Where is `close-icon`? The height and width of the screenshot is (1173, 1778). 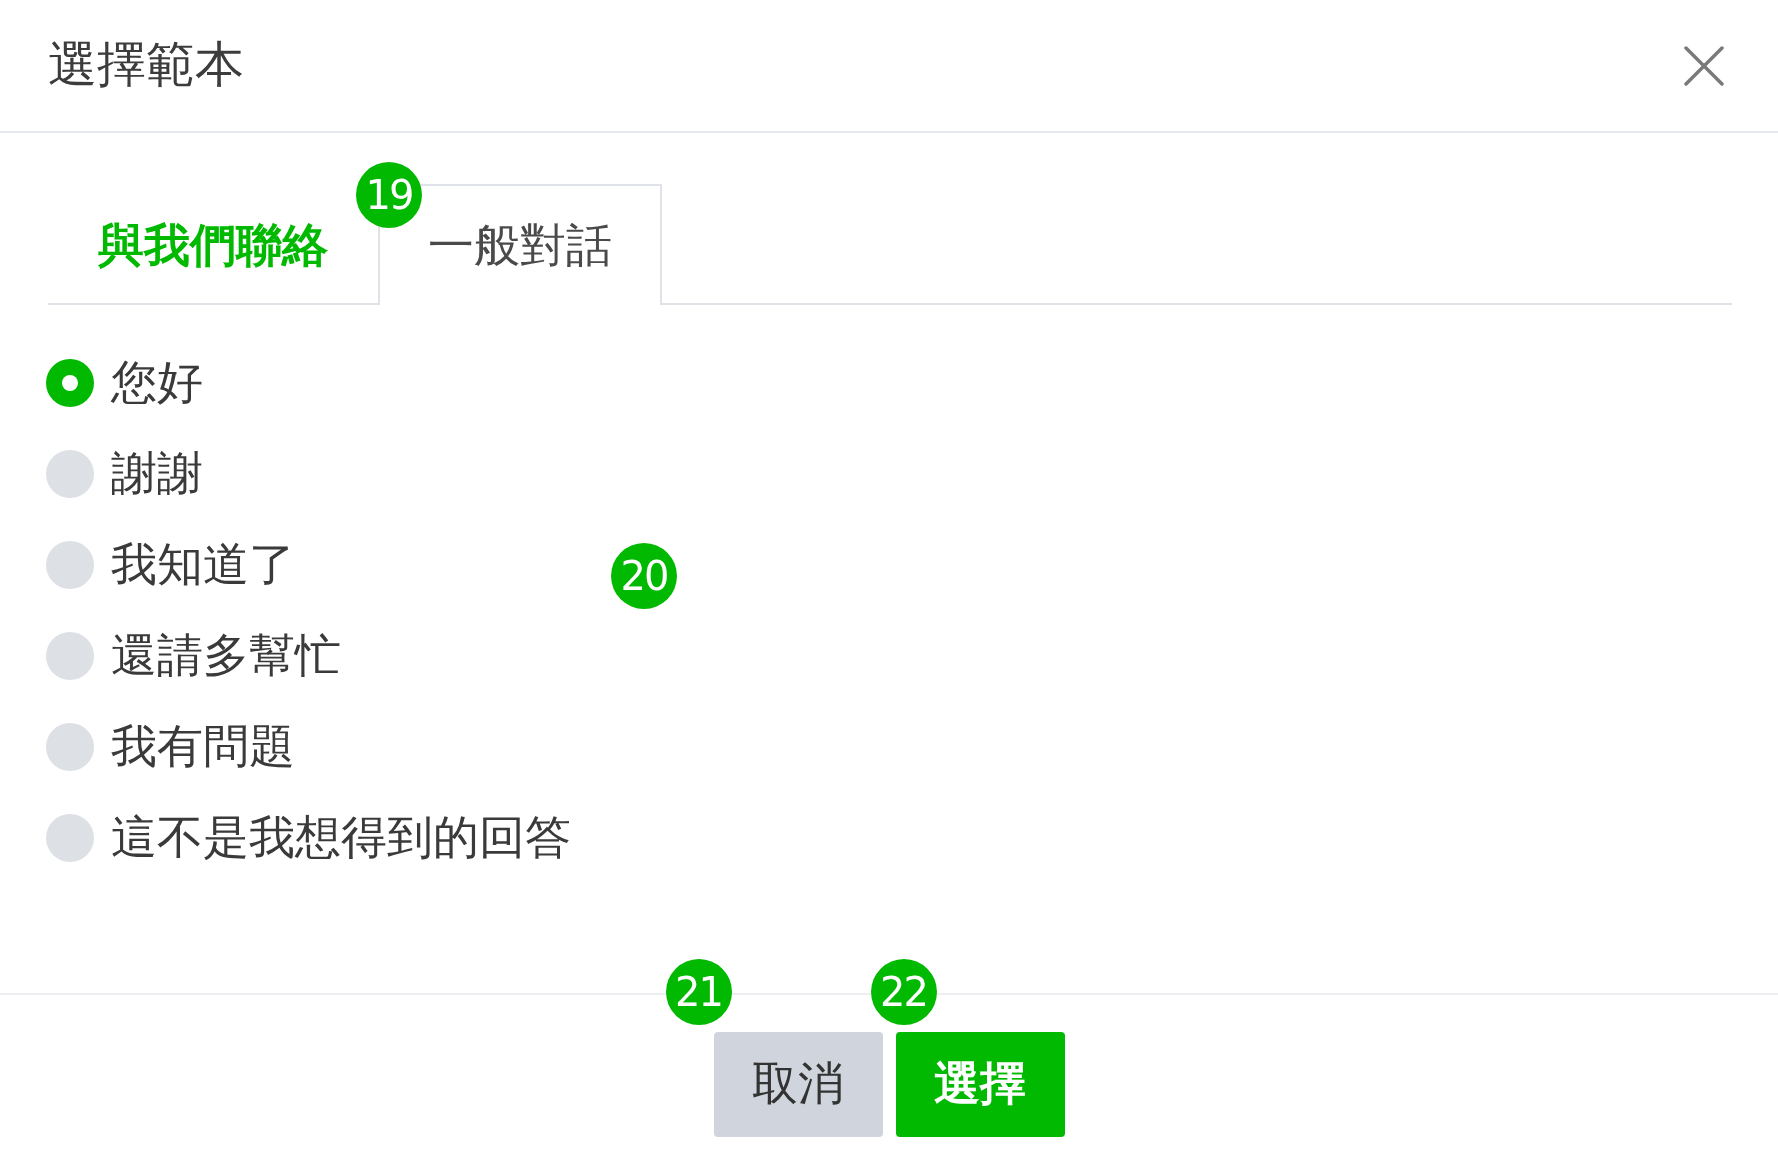 close-icon is located at coordinates (1704, 65).